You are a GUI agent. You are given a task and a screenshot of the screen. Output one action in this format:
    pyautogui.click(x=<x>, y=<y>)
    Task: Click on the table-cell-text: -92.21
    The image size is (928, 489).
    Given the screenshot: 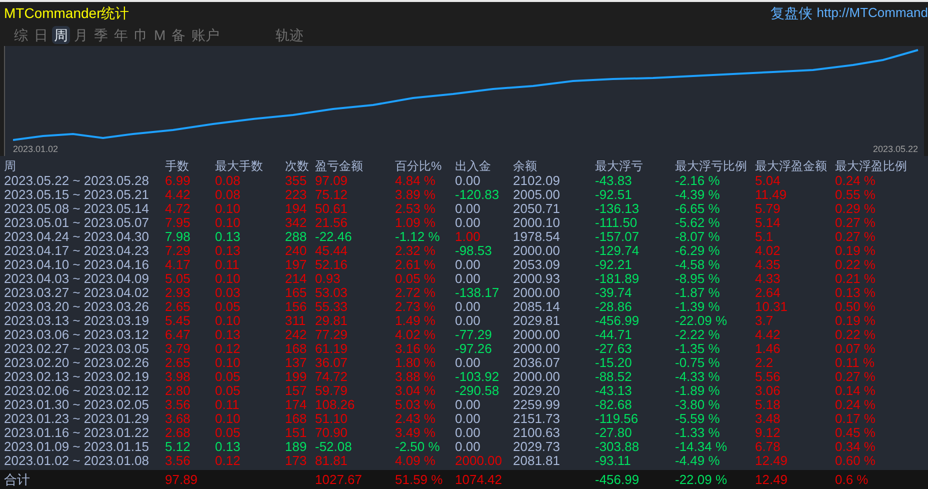 What is the action you would take?
    pyautogui.click(x=614, y=265)
    